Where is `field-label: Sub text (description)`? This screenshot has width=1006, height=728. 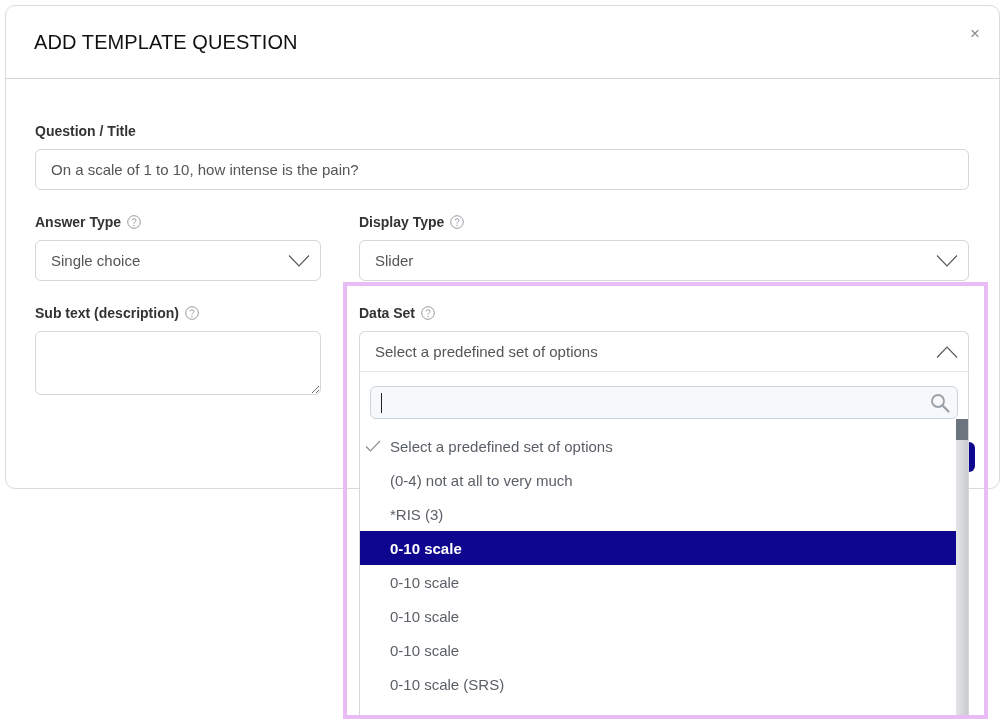
field-label: Sub text (description) is located at coordinates (107, 312).